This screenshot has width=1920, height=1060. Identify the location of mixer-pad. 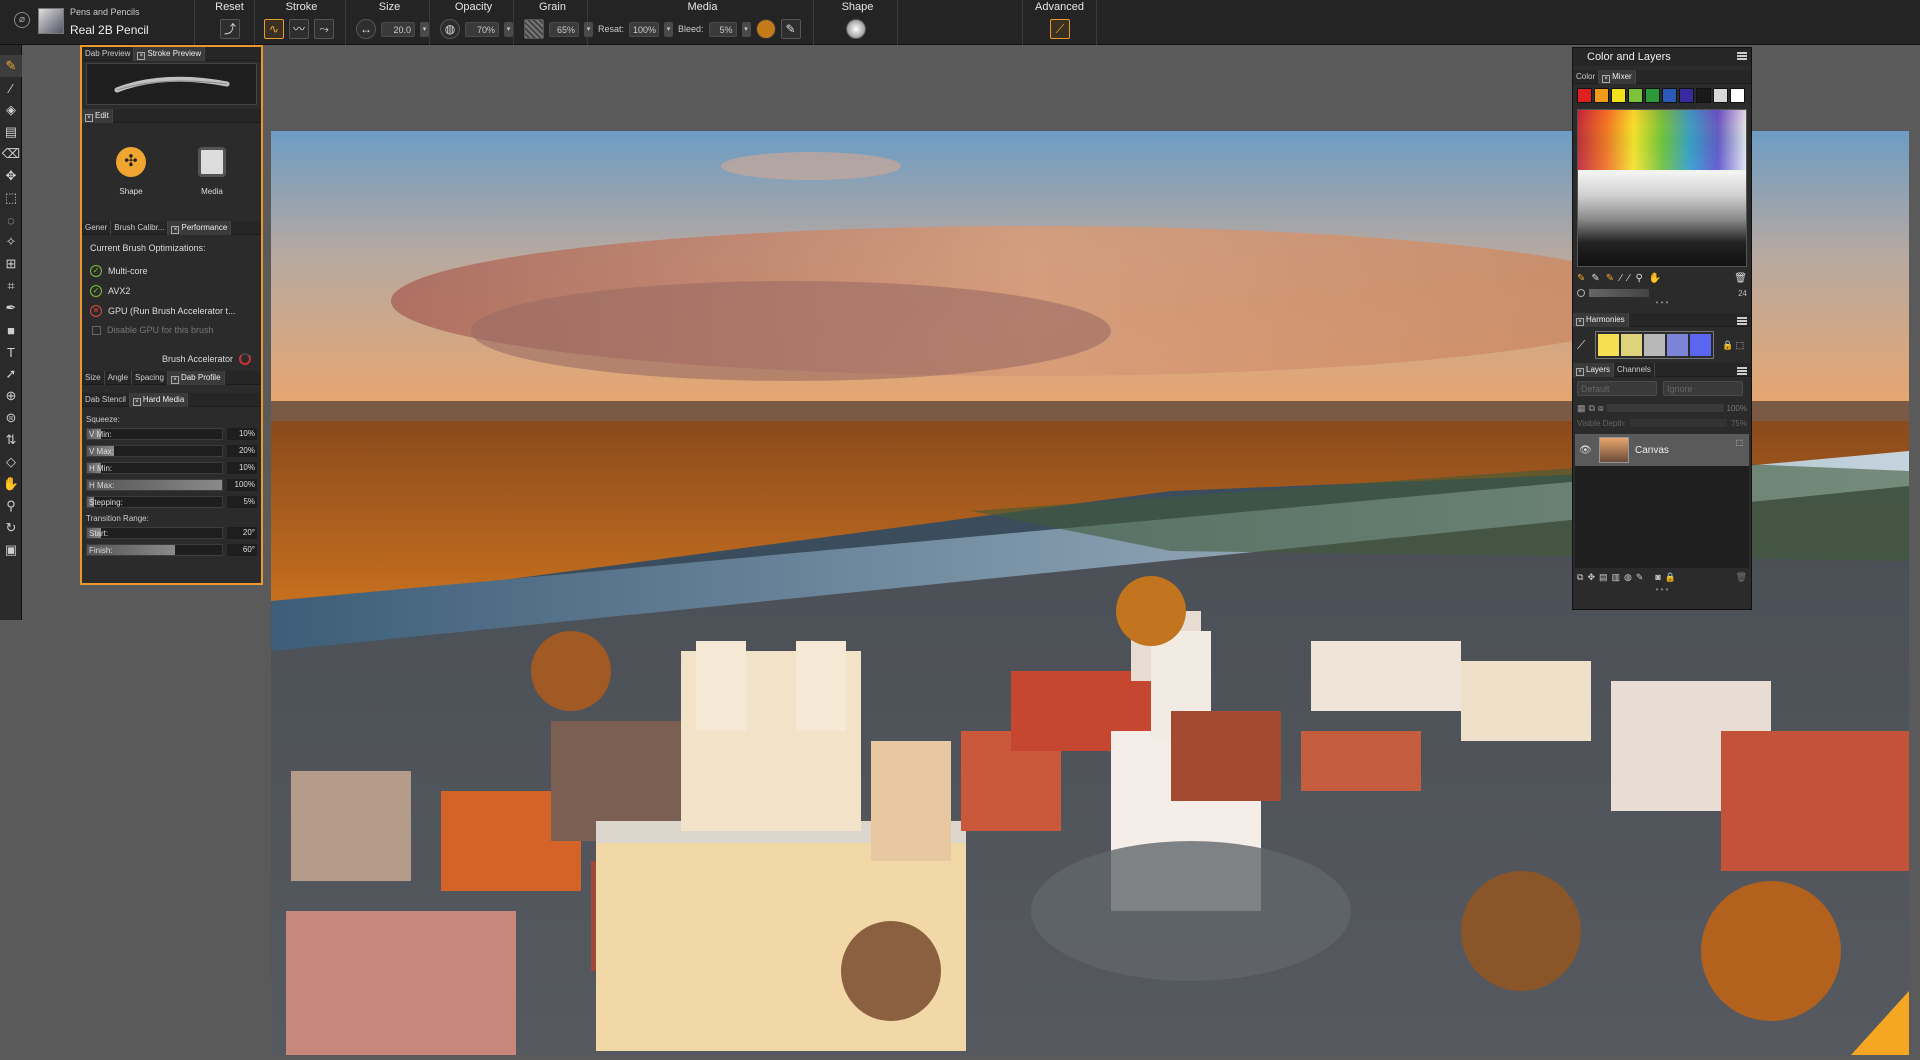
(1662, 188).